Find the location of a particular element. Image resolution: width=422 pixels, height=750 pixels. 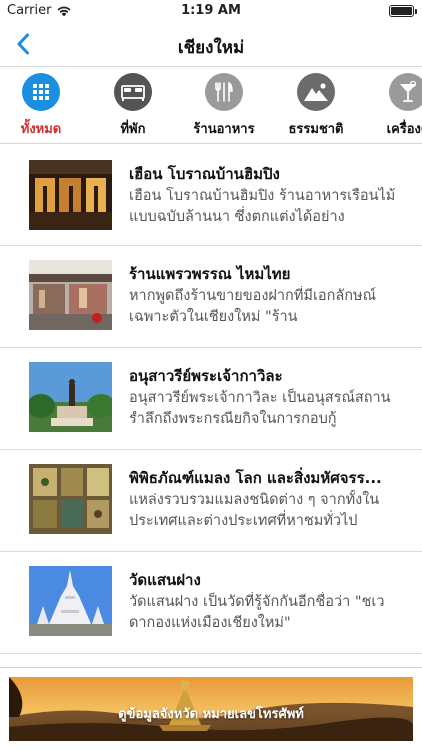

navigation-bar: เชียงใหม่ is located at coordinates (211, 44).